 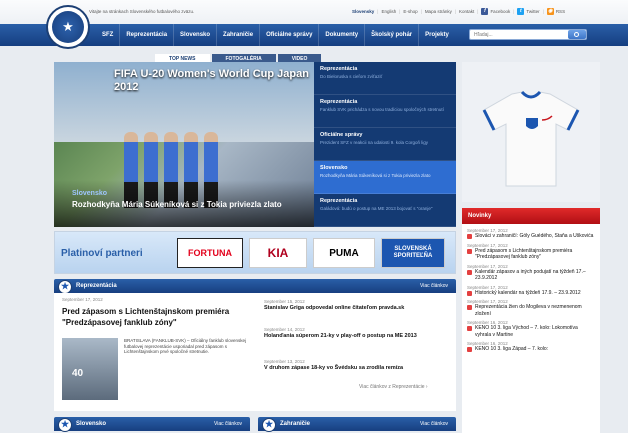 I want to click on jersey-icon, so click(x=531, y=138).